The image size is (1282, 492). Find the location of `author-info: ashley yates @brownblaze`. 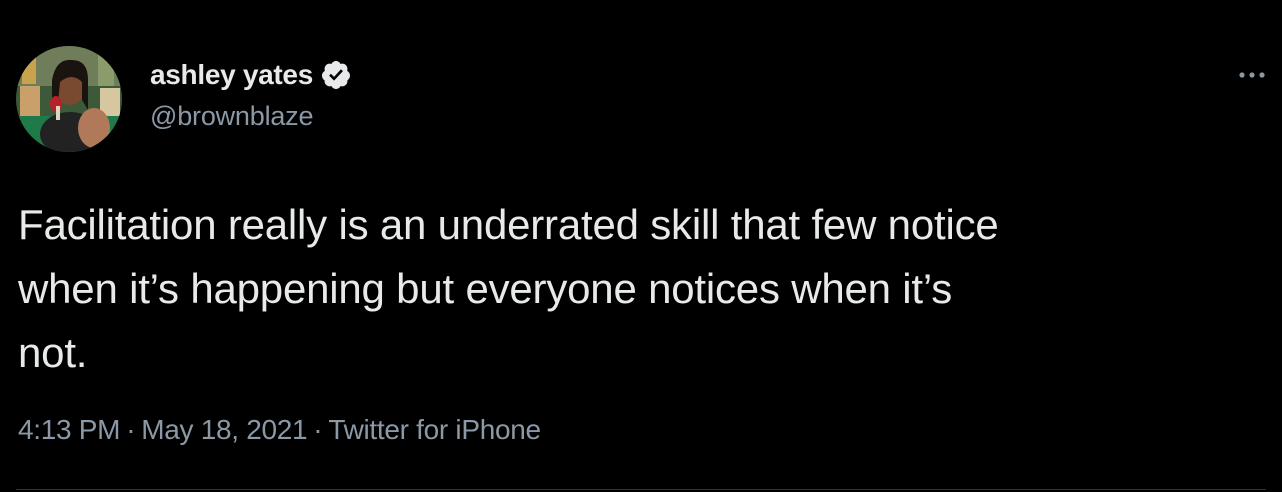

author-info: ashley yates @brownblaze is located at coordinates (251, 95).